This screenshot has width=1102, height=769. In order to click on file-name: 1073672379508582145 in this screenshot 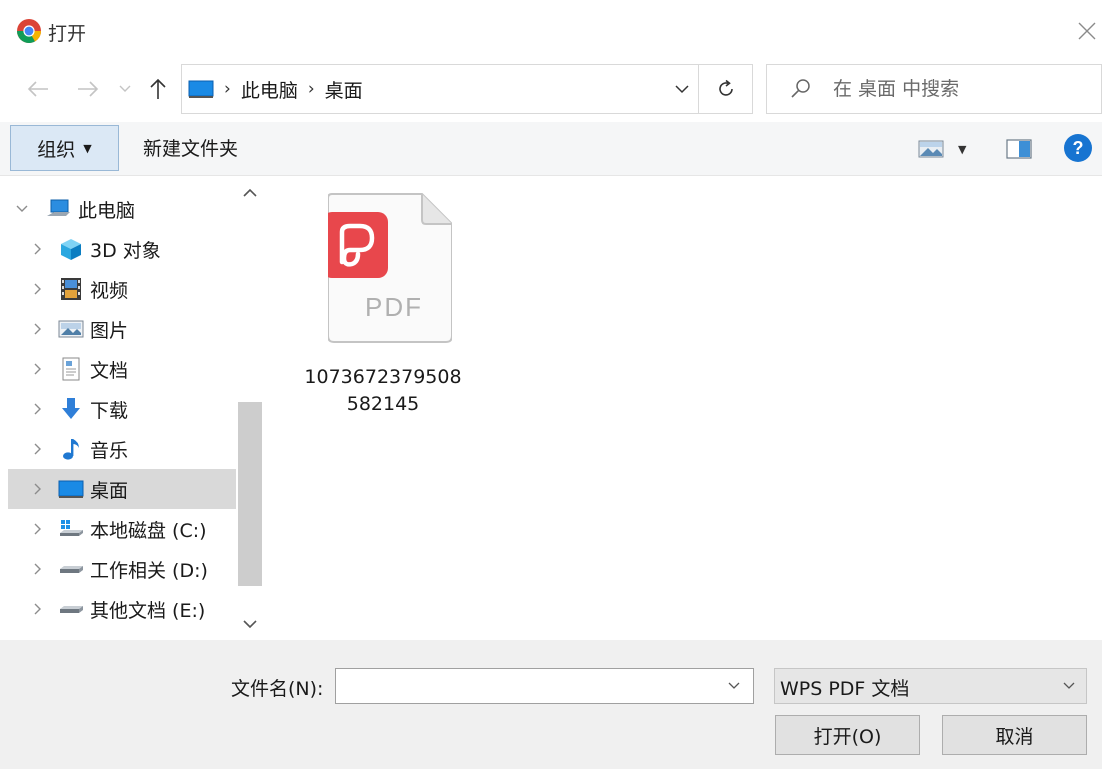, I will do `click(383, 390)`.